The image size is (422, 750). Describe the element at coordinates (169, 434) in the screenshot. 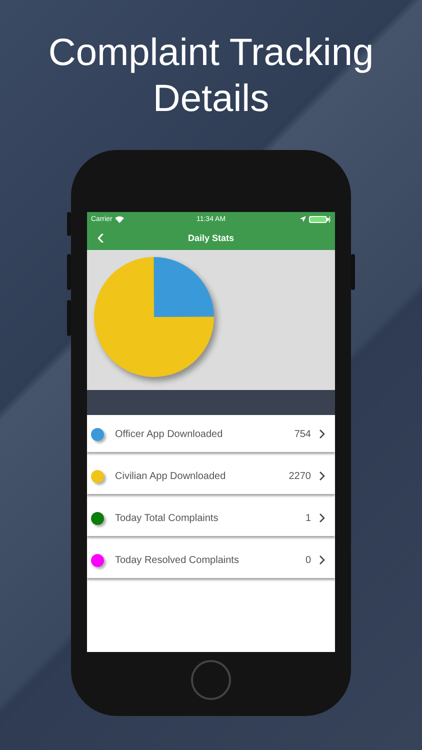

I see `stat-label: Officer App Downloaded` at that location.